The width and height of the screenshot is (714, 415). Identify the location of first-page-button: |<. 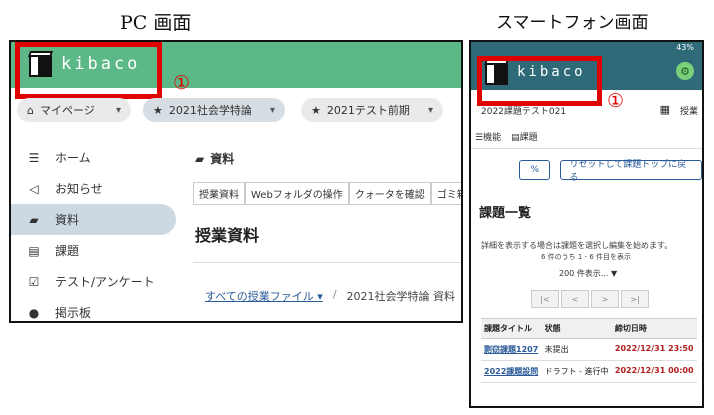
(545, 299).